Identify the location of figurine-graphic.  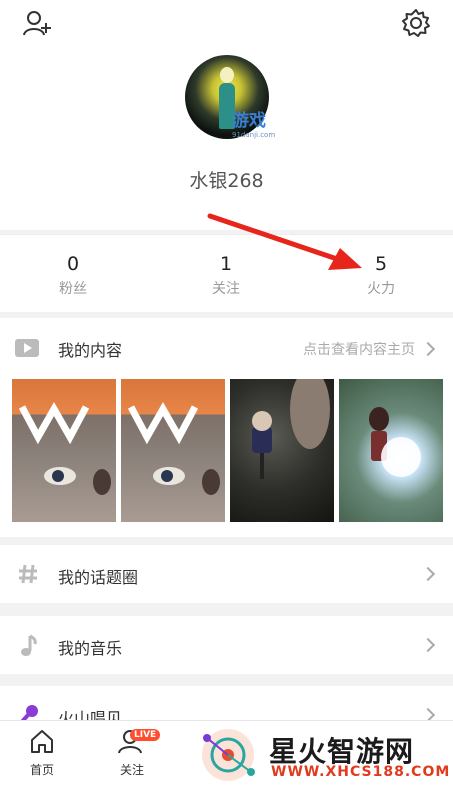
(291, 429).